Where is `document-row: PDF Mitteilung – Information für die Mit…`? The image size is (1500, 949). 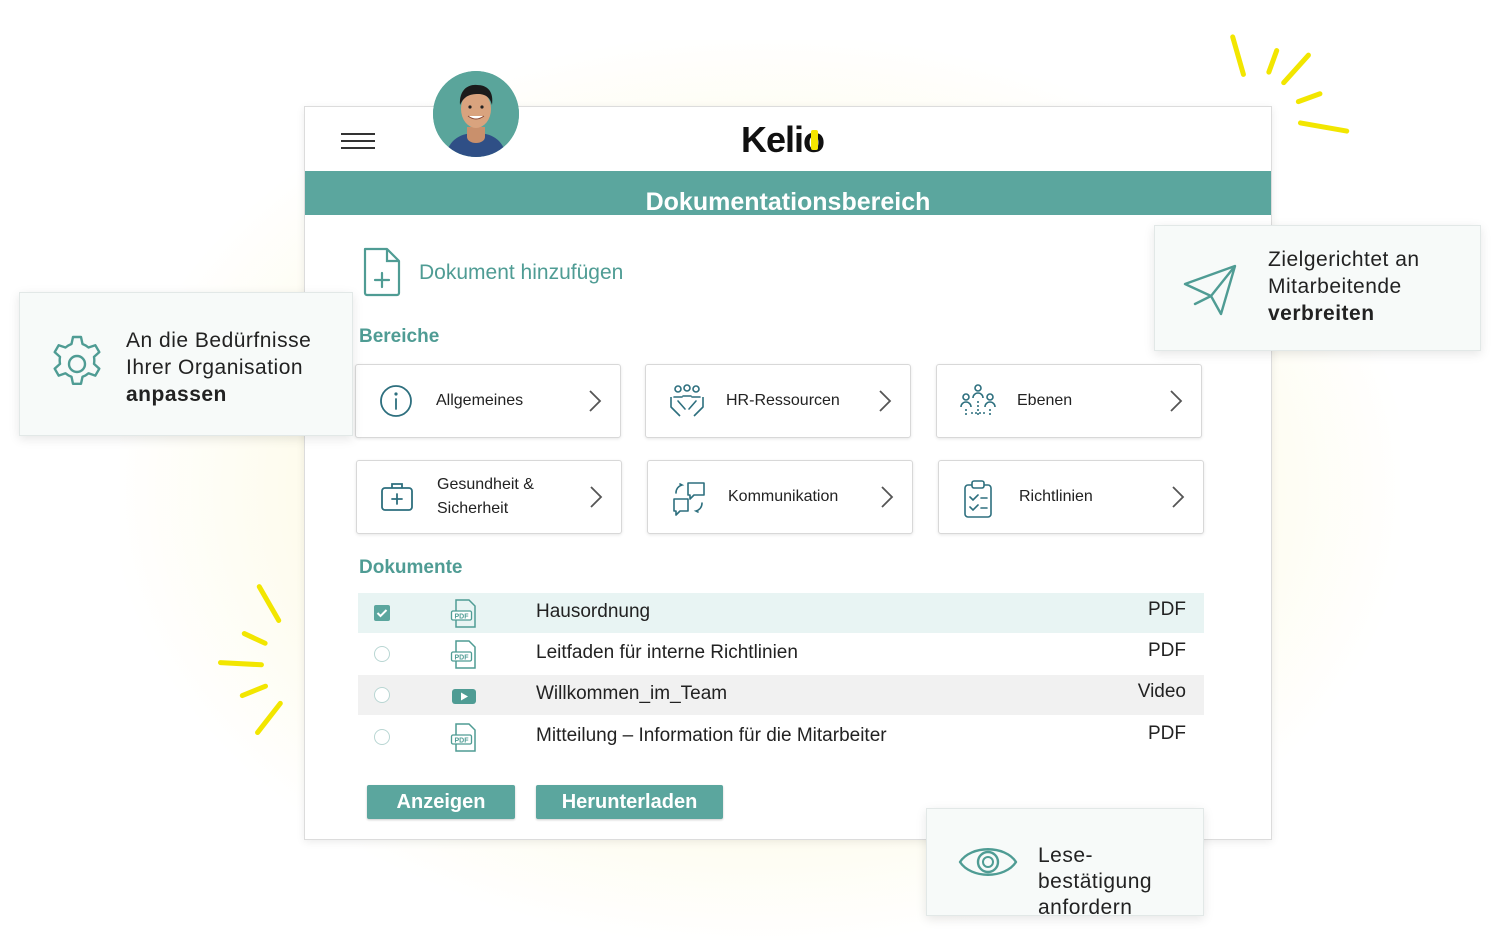
document-row: PDF Mitteilung – Information für die Mit… is located at coordinates (781, 737).